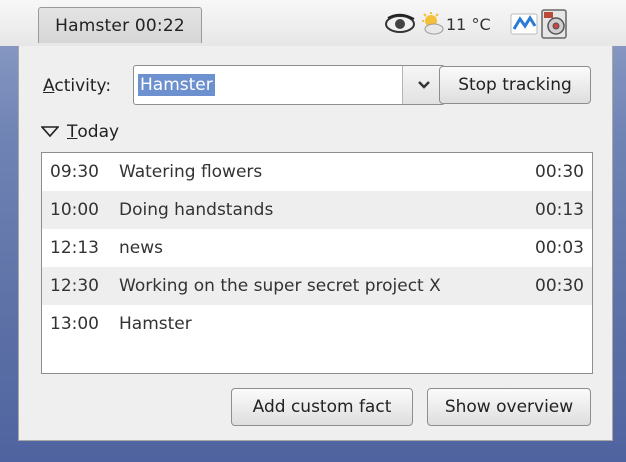 The width and height of the screenshot is (626, 462). I want to click on today-label-mnemonic: T, so click(72, 132).